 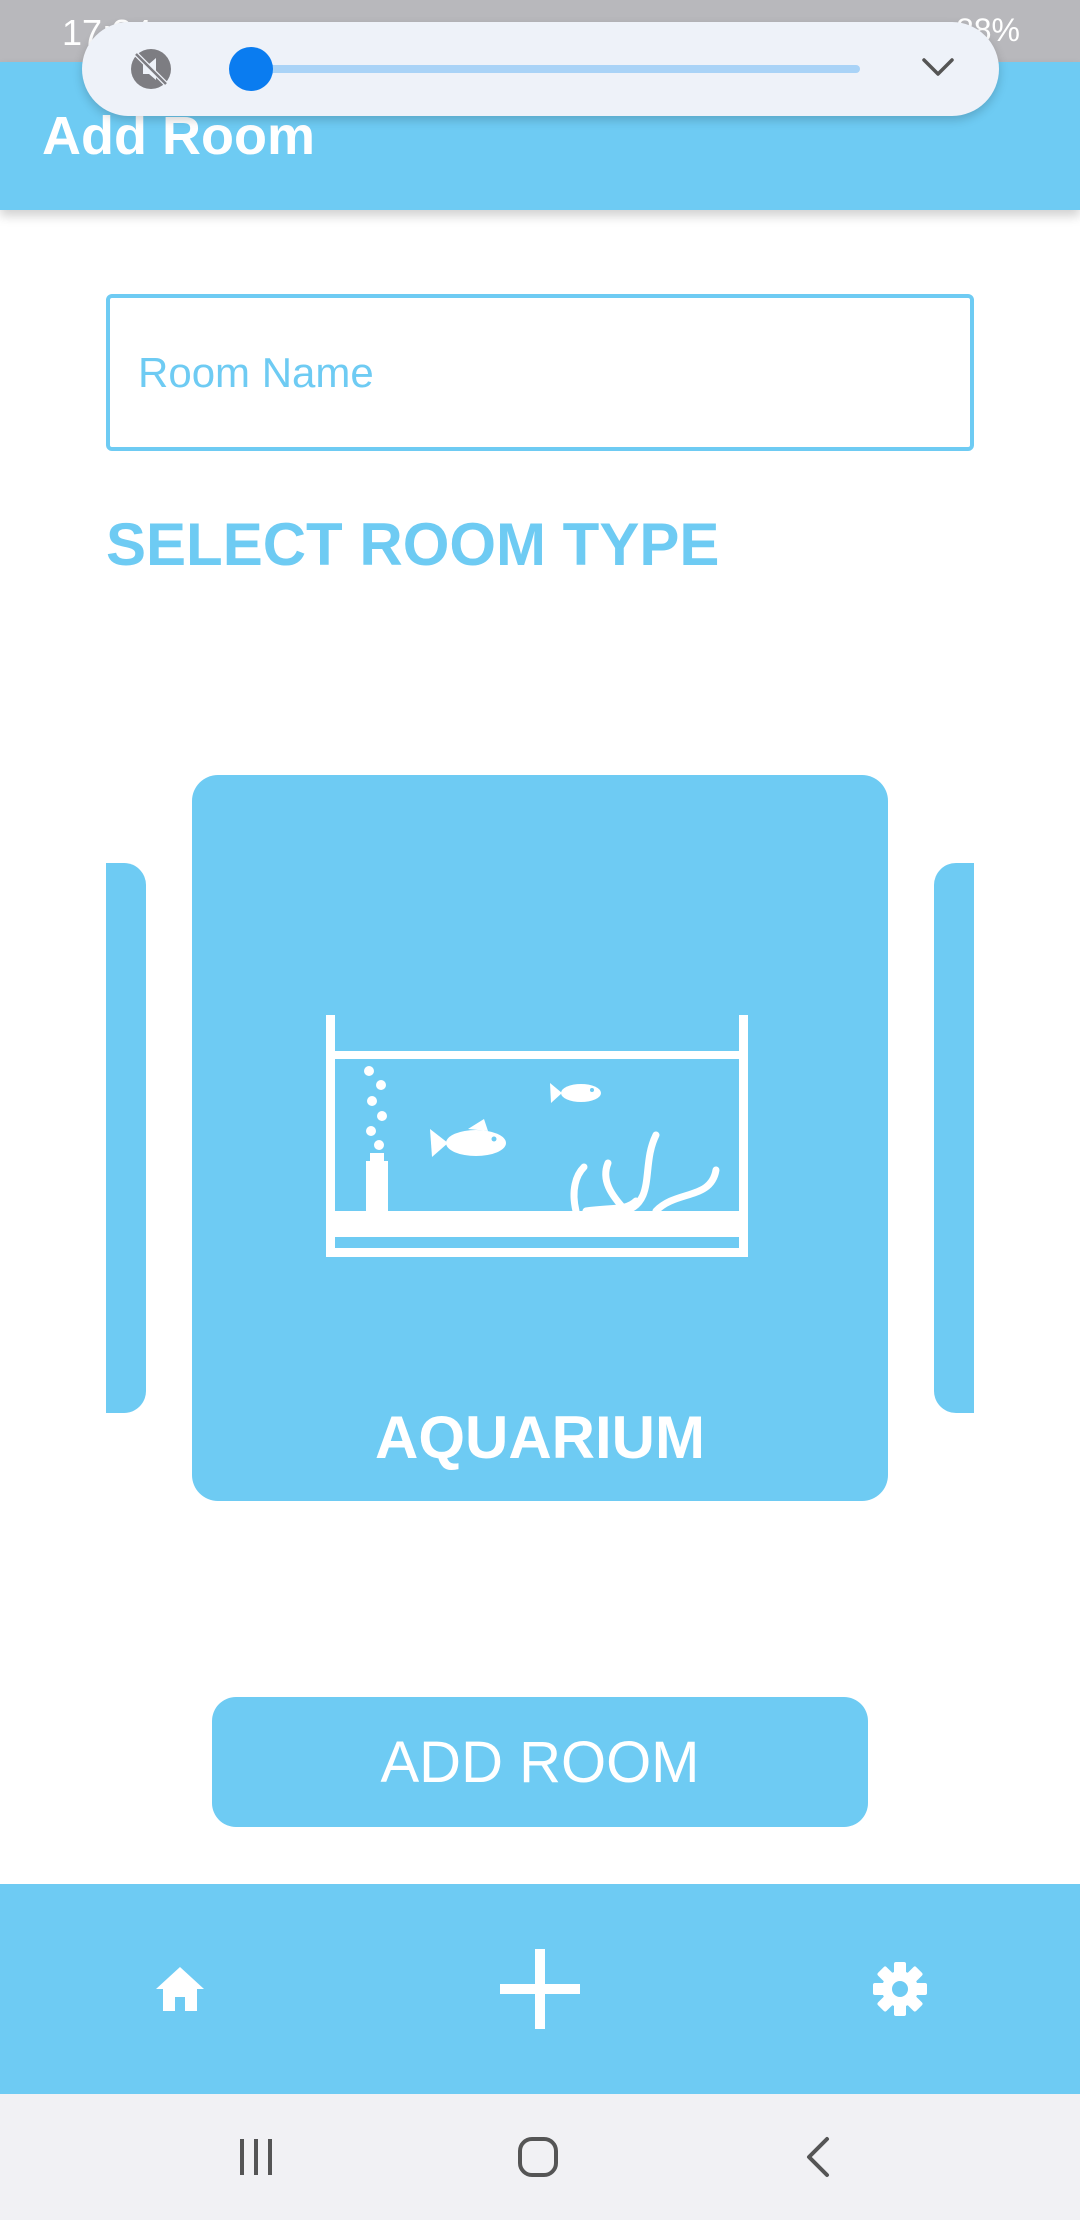 I want to click on home-icon, so click(x=180, y=1989).